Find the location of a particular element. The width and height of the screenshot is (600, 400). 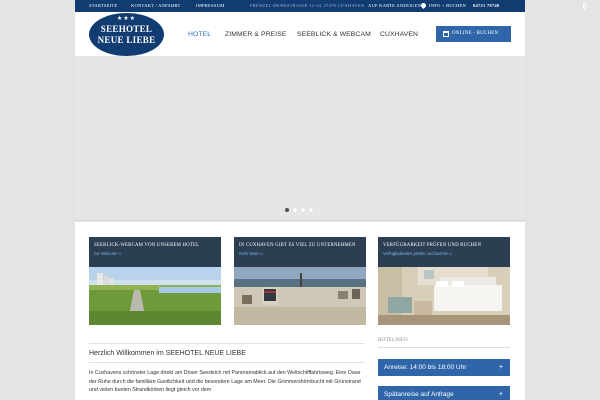

logo-line2: NEUE LIEBE is located at coordinates (126, 39).